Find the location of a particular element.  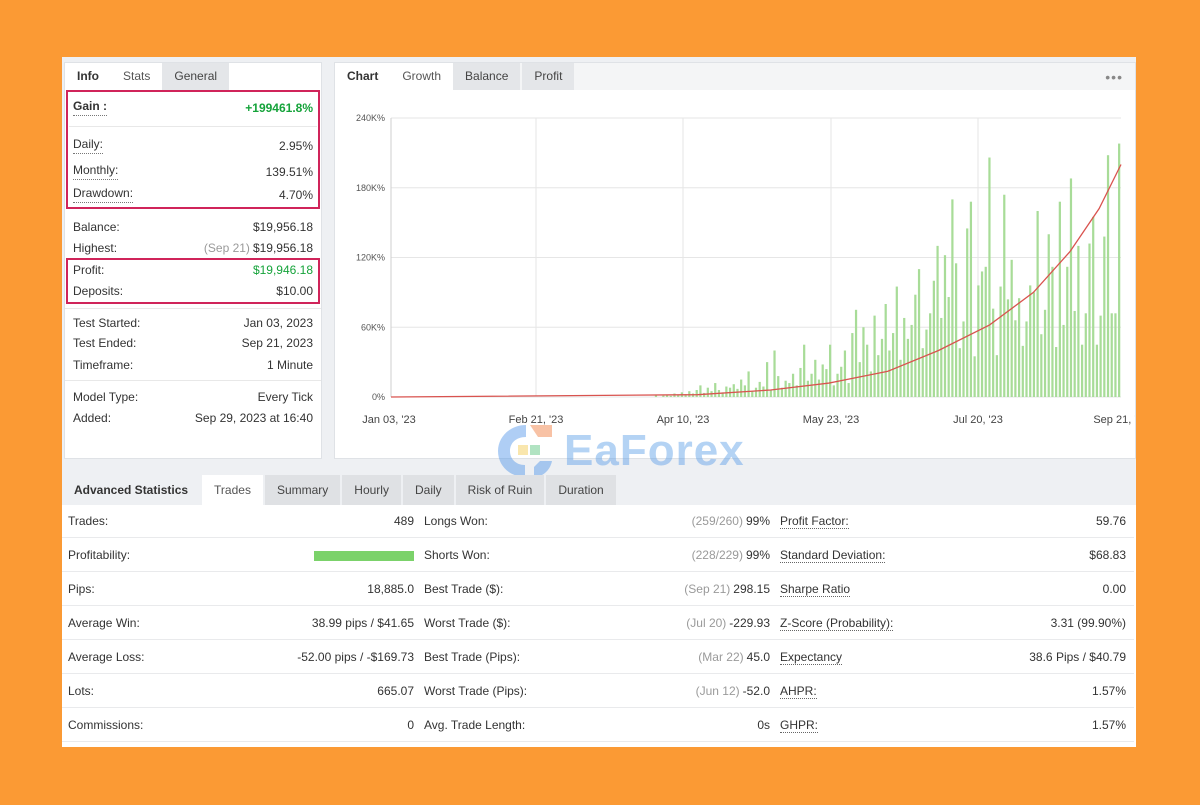

stat-row: Pips: 18,885.0 is located at coordinates (240, 589).